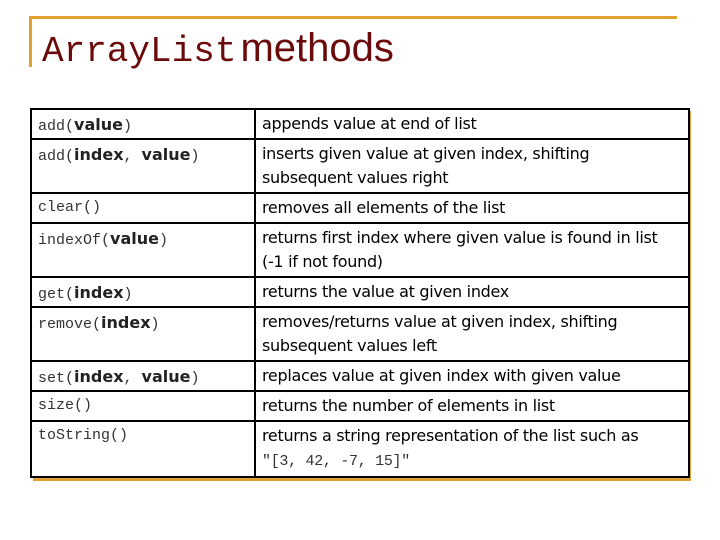 Image resolution: width=720 pixels, height=540 pixels. Describe the element at coordinates (70, 207) in the screenshot. I see `method-name: clear()` at that location.